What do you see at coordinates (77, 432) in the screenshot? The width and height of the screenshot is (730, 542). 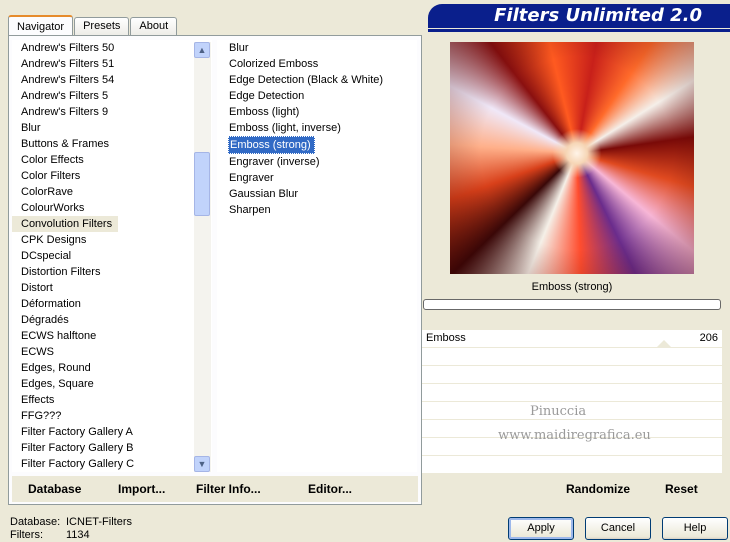 I see `category-item-label: Filter Factory Gallery A` at bounding box center [77, 432].